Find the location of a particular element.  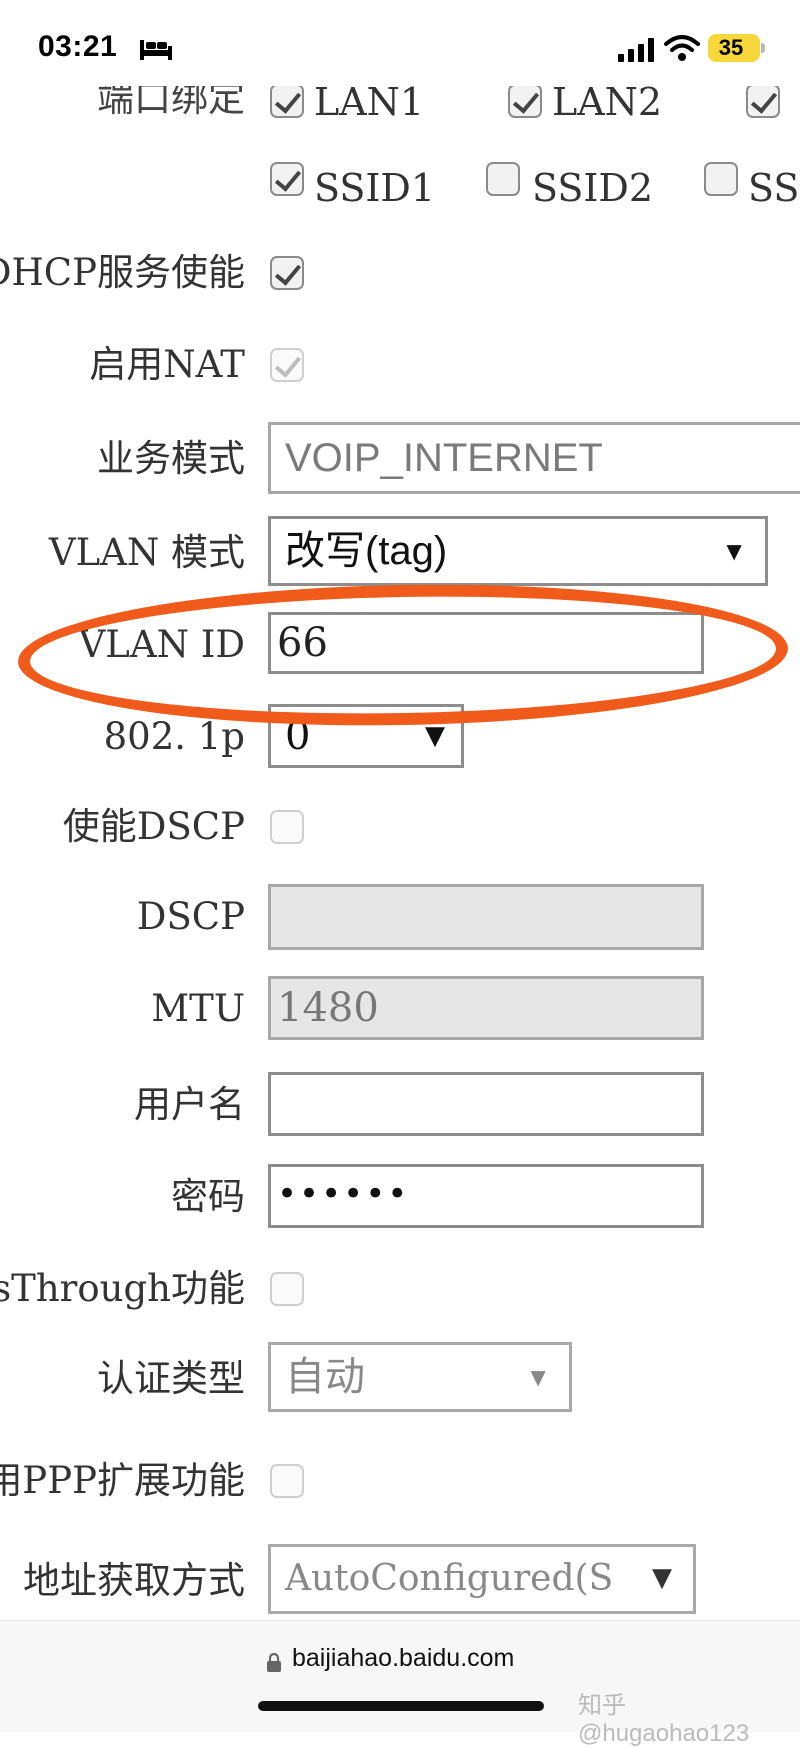

ssid1-label: SSID1 is located at coordinates (375, 188).